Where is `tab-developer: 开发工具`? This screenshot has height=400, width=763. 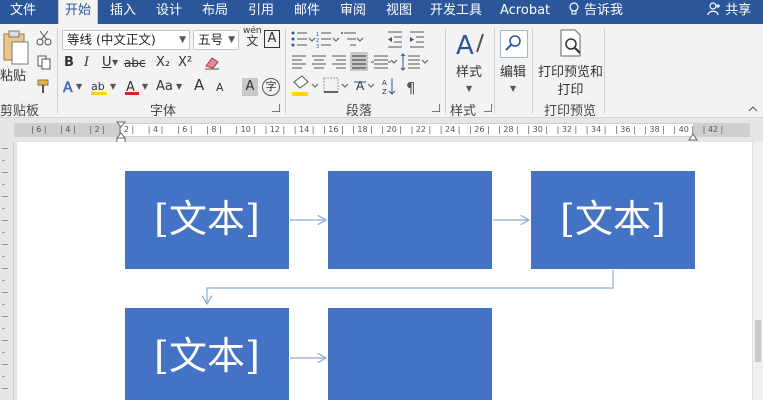 tab-developer: 开发工具 is located at coordinates (456, 12).